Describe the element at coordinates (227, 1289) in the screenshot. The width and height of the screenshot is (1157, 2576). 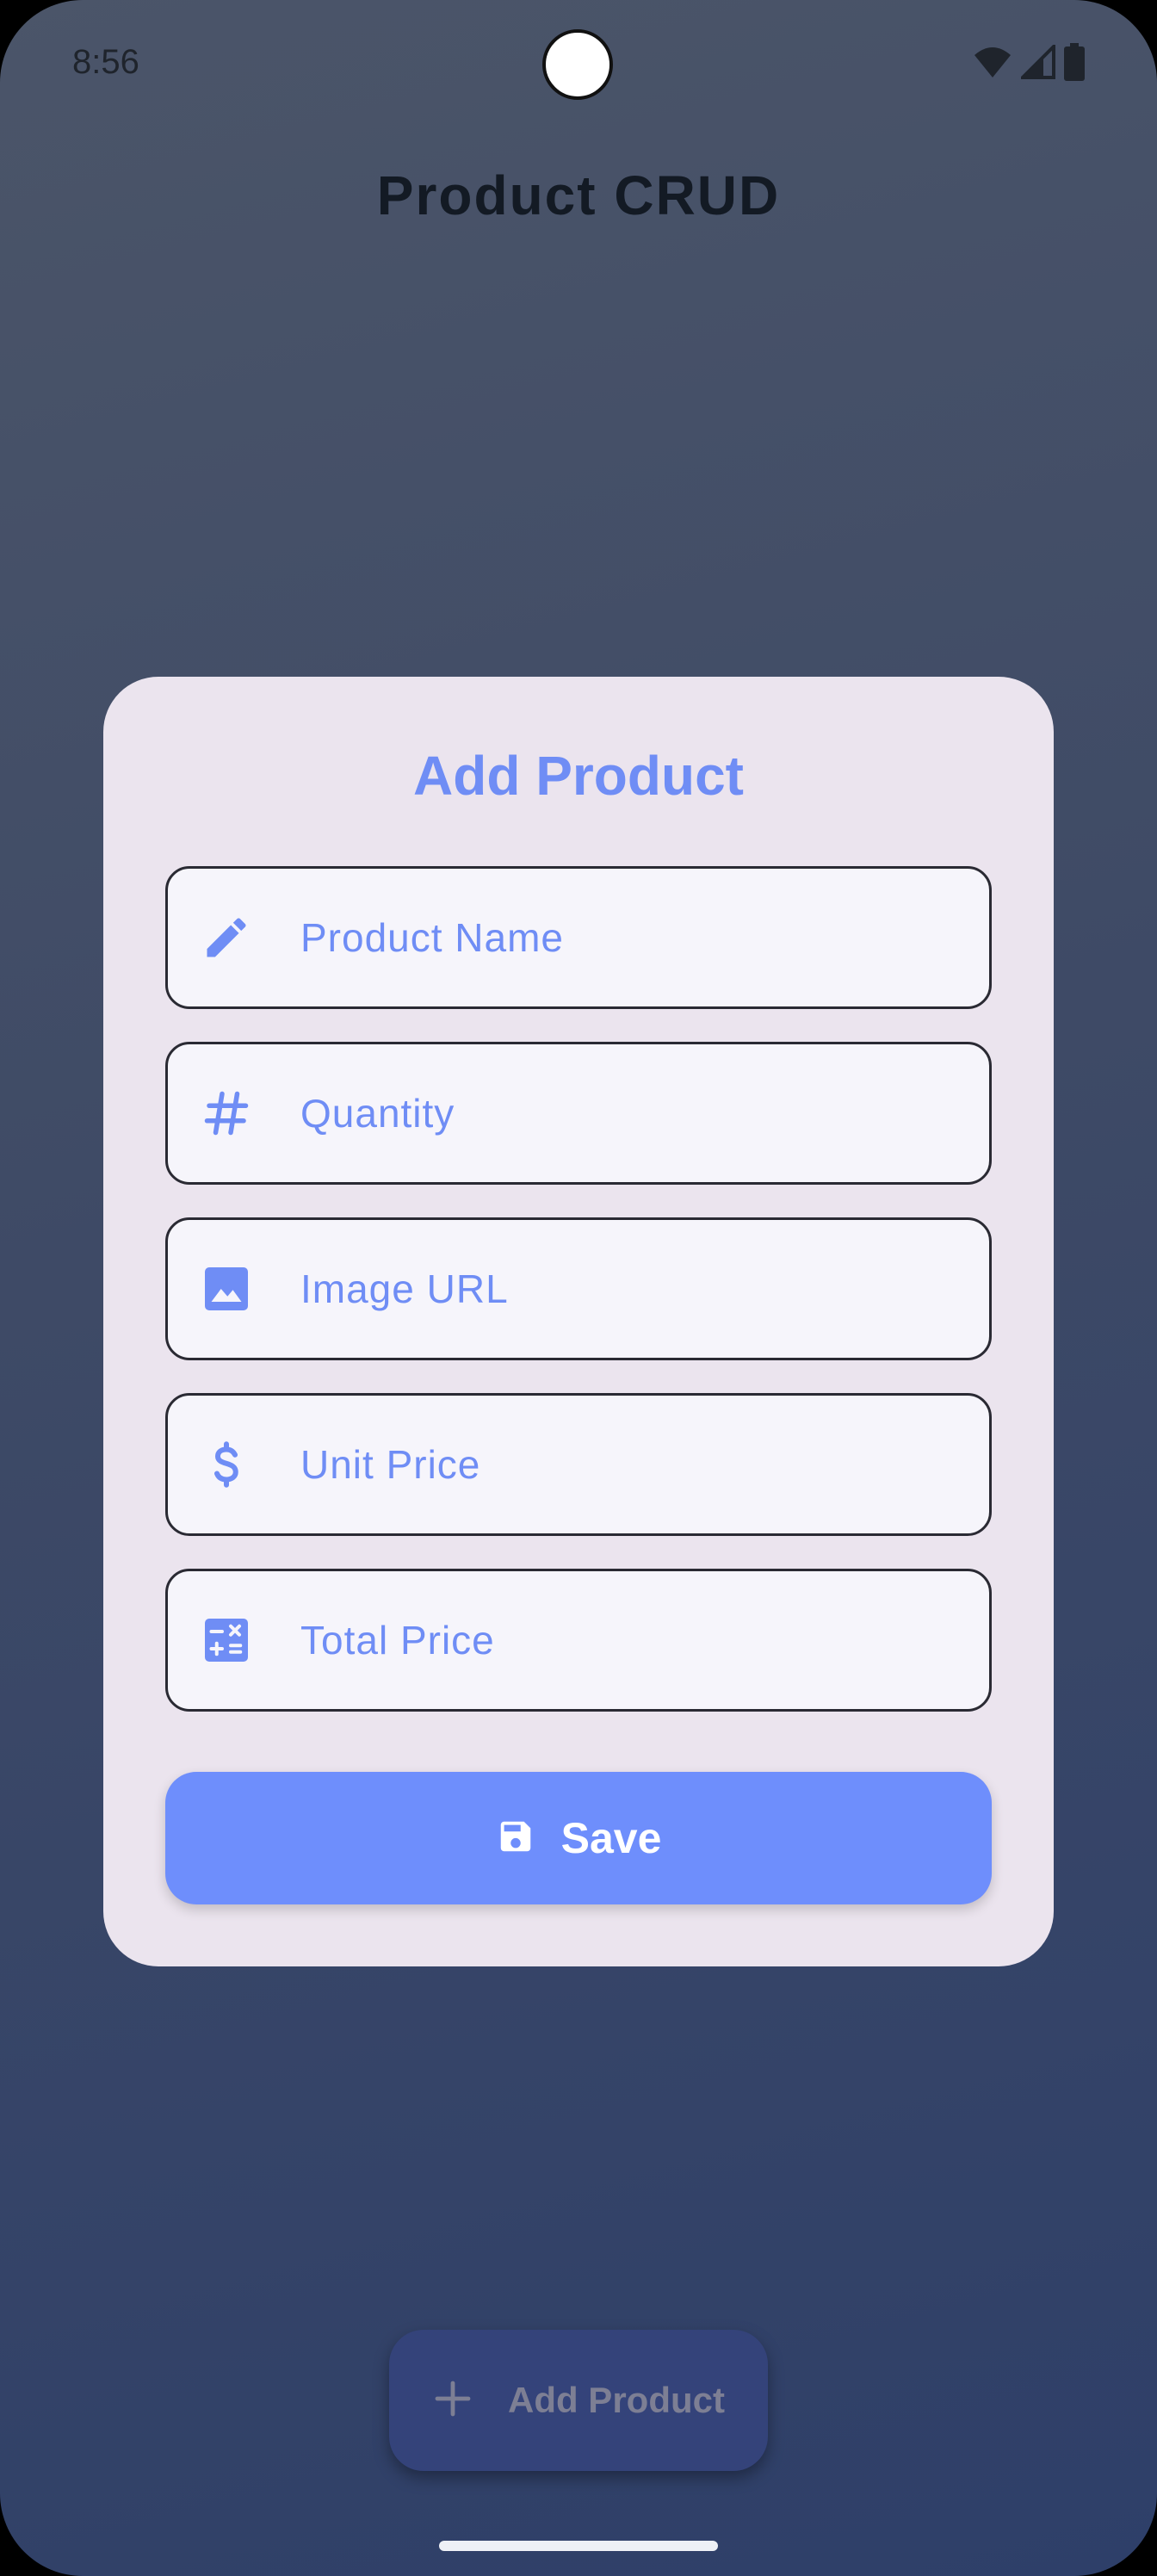
I see `image-icon` at that location.